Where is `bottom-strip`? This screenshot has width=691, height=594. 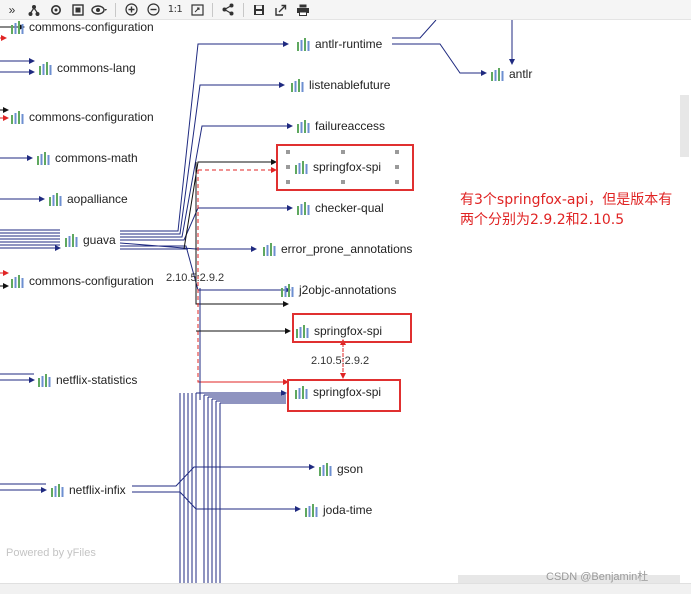 bottom-strip is located at coordinates (345, 588).